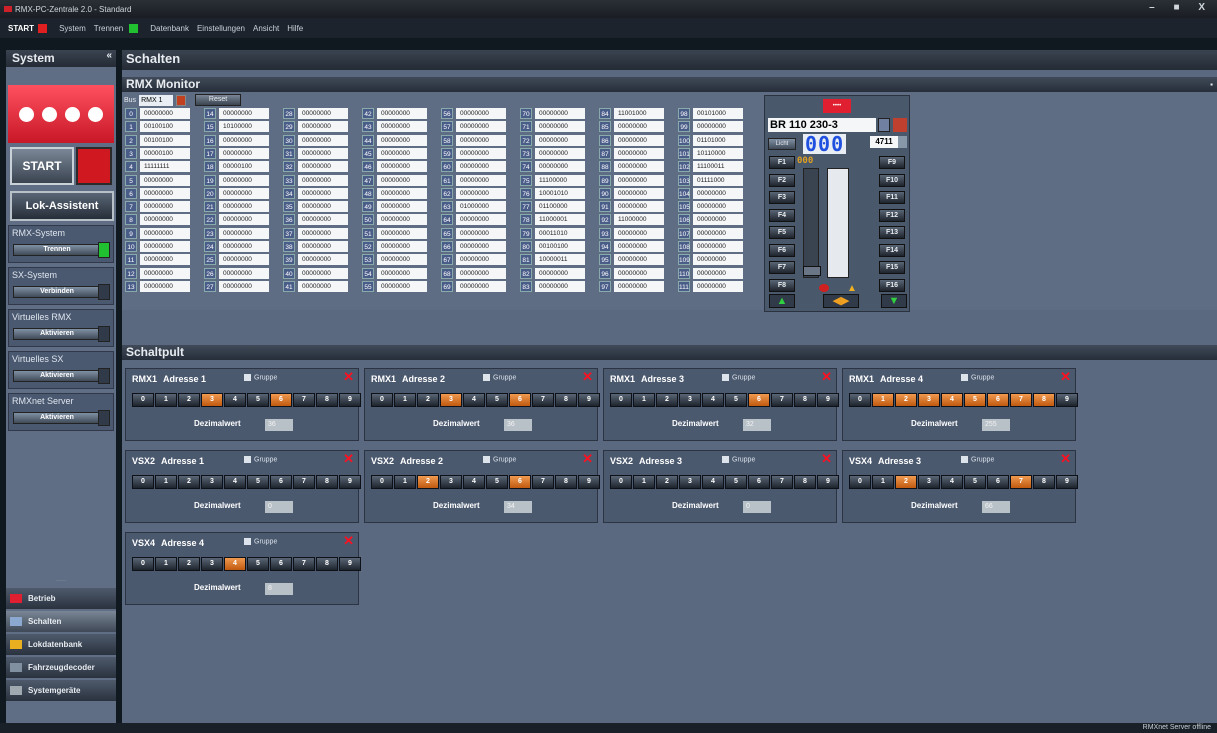 This screenshot has width=1217, height=733. What do you see at coordinates (109, 28) in the screenshot?
I see `menu-trennen: Trennen` at bounding box center [109, 28].